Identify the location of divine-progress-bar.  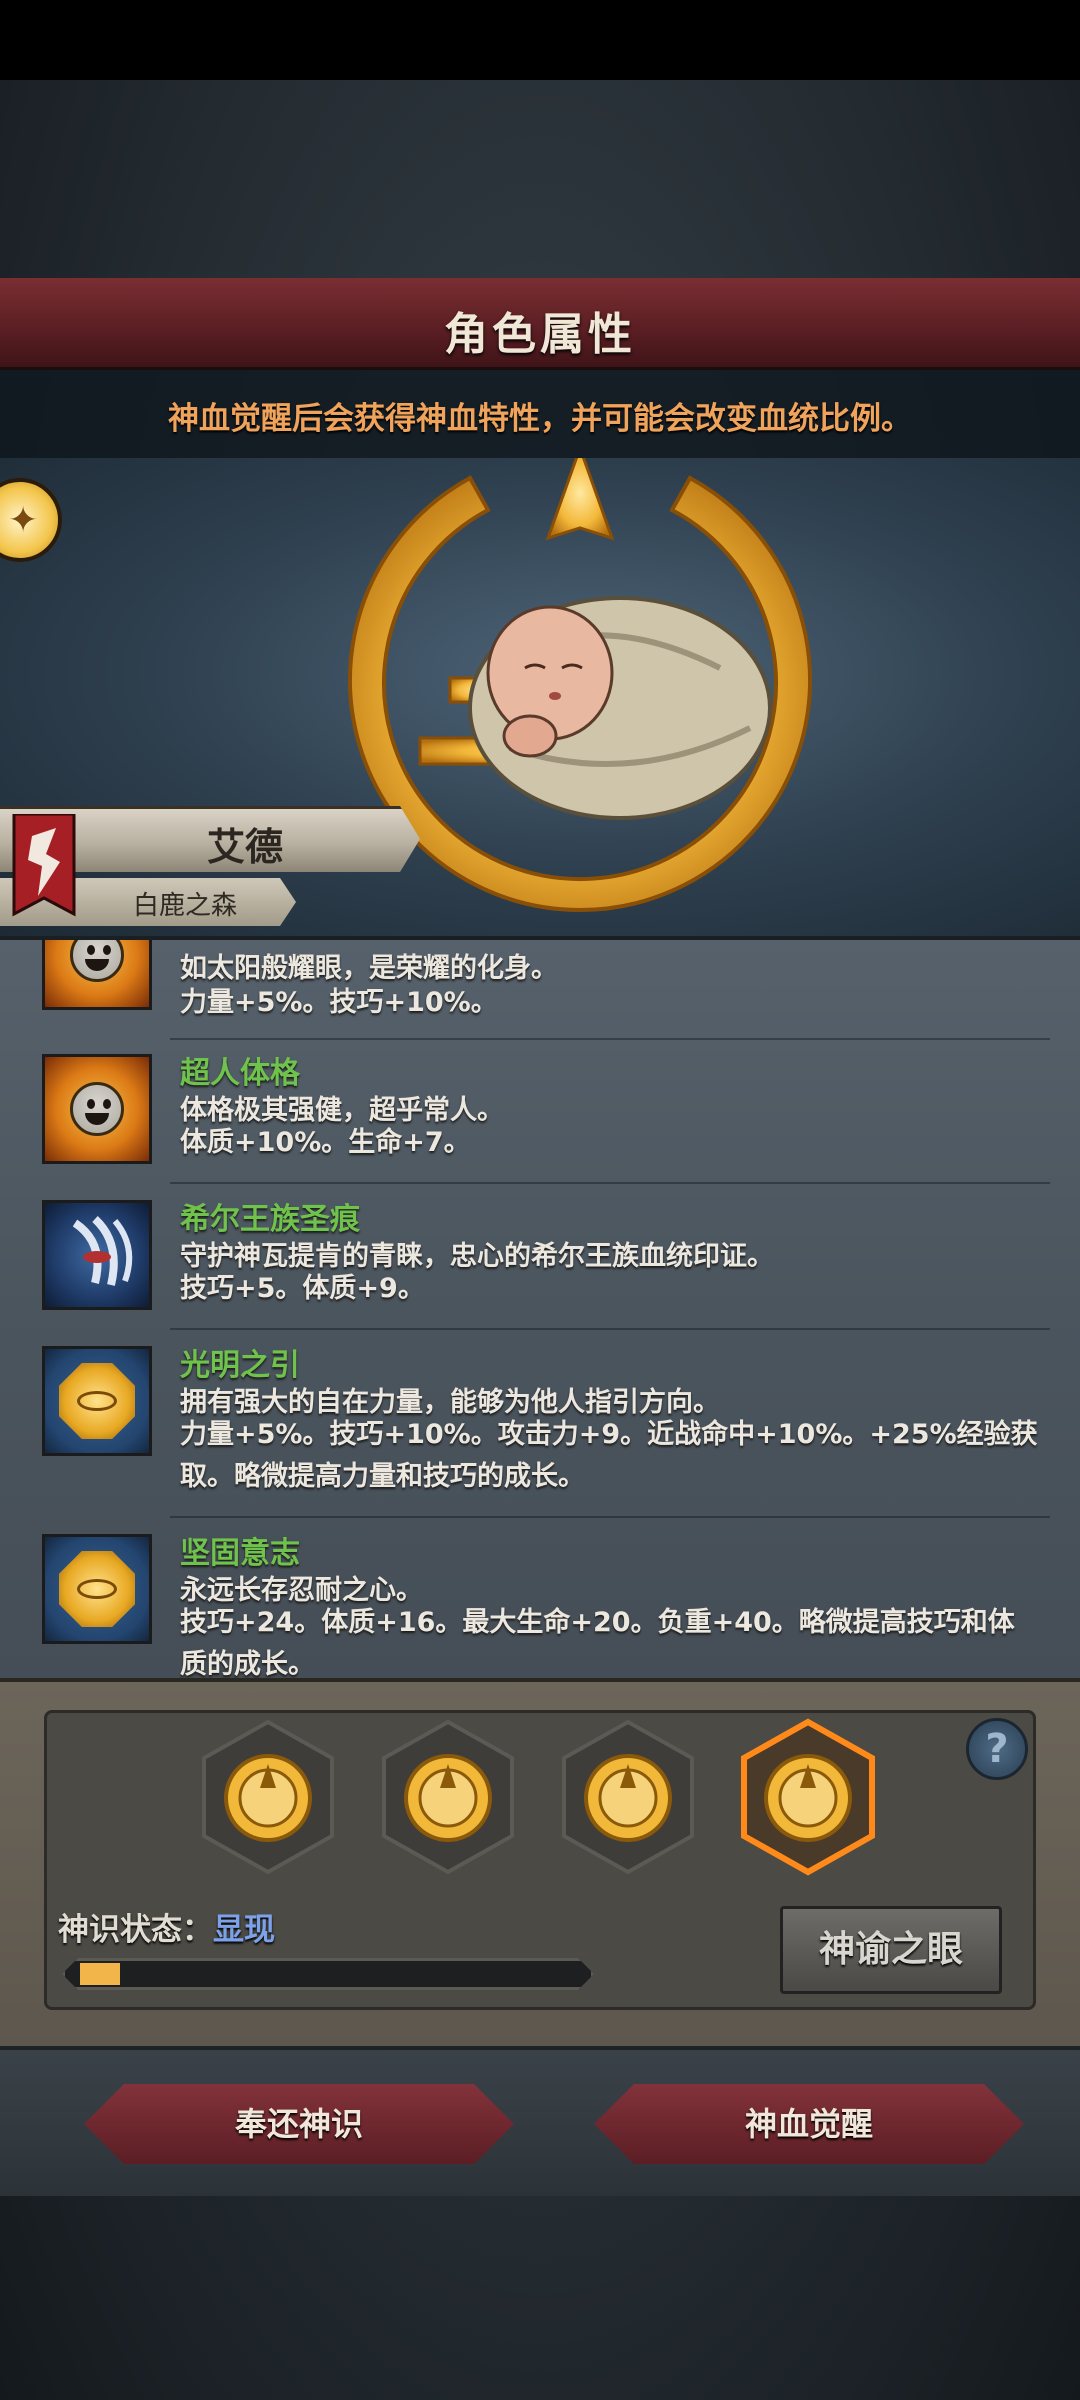
(328, 1974).